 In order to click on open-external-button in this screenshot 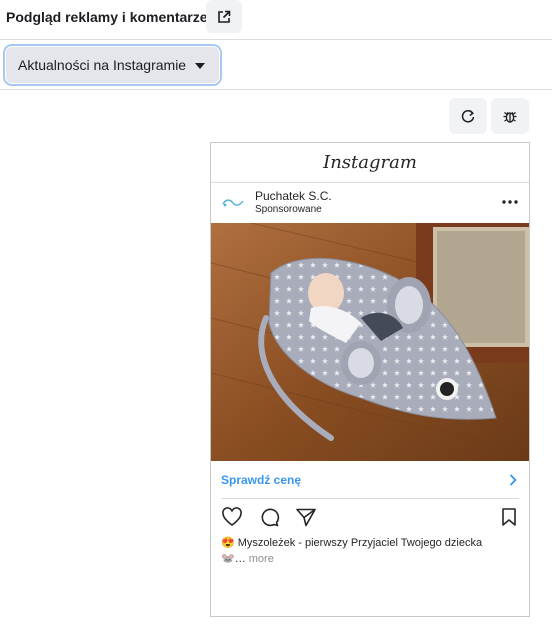, I will do `click(224, 16)`.